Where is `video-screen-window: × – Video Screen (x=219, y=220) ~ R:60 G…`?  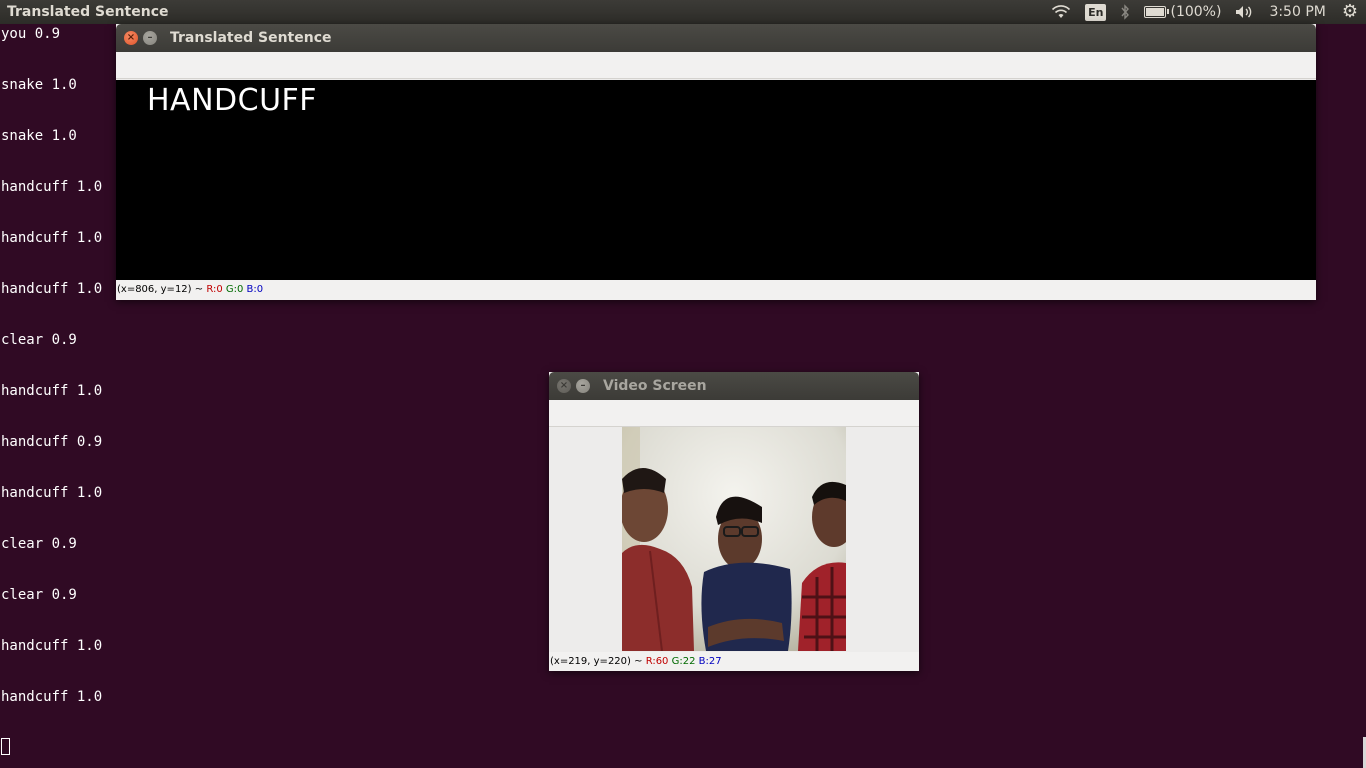 video-screen-window: × – Video Screen (x=219, y=220) ~ R:60 G… is located at coordinates (734, 521).